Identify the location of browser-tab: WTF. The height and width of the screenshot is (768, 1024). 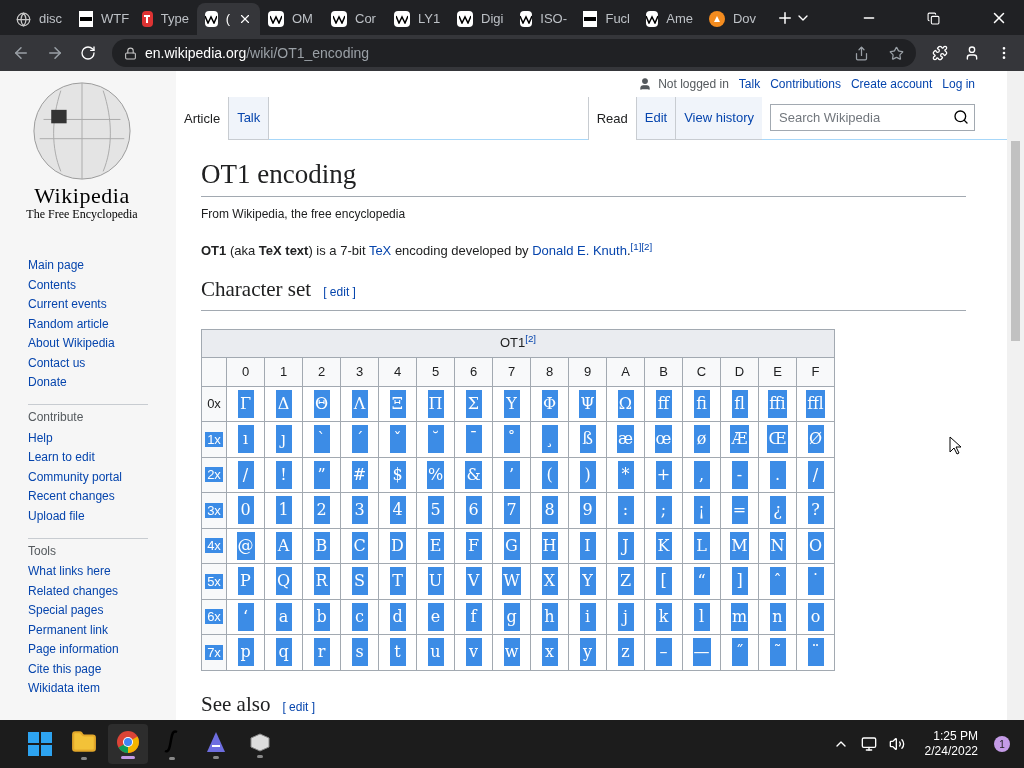
(102, 19).